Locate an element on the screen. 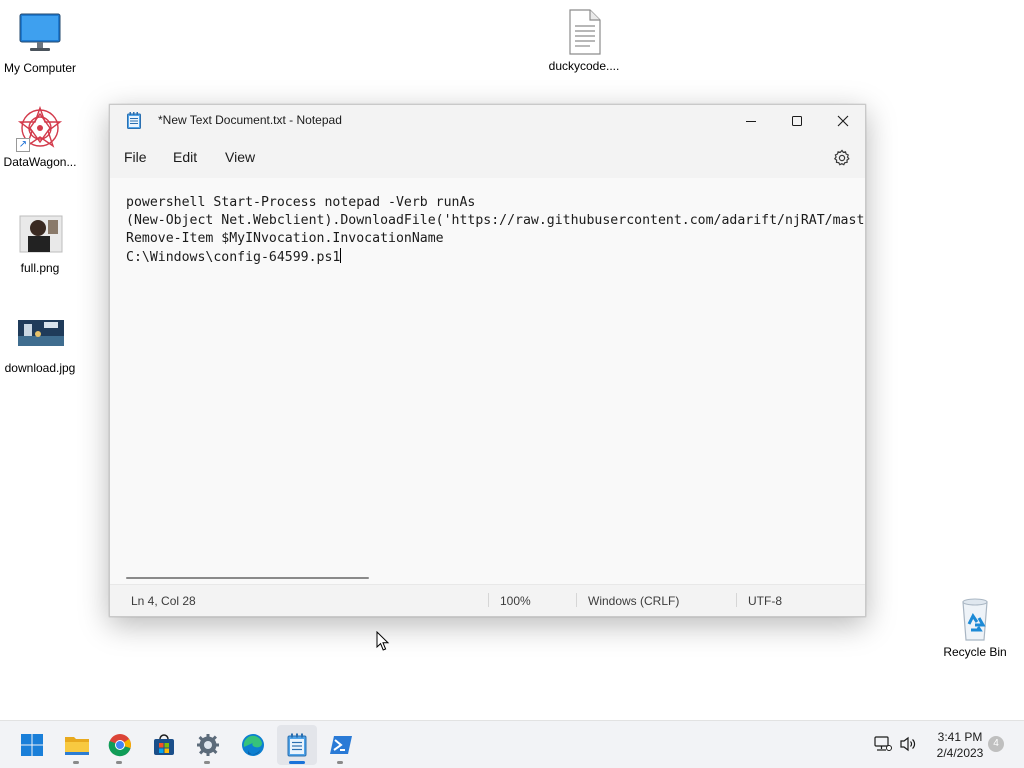 Image resolution: width=1024 pixels, height=768 pixels. shortcut-arrow-icon: ↗ is located at coordinates (23, 145).